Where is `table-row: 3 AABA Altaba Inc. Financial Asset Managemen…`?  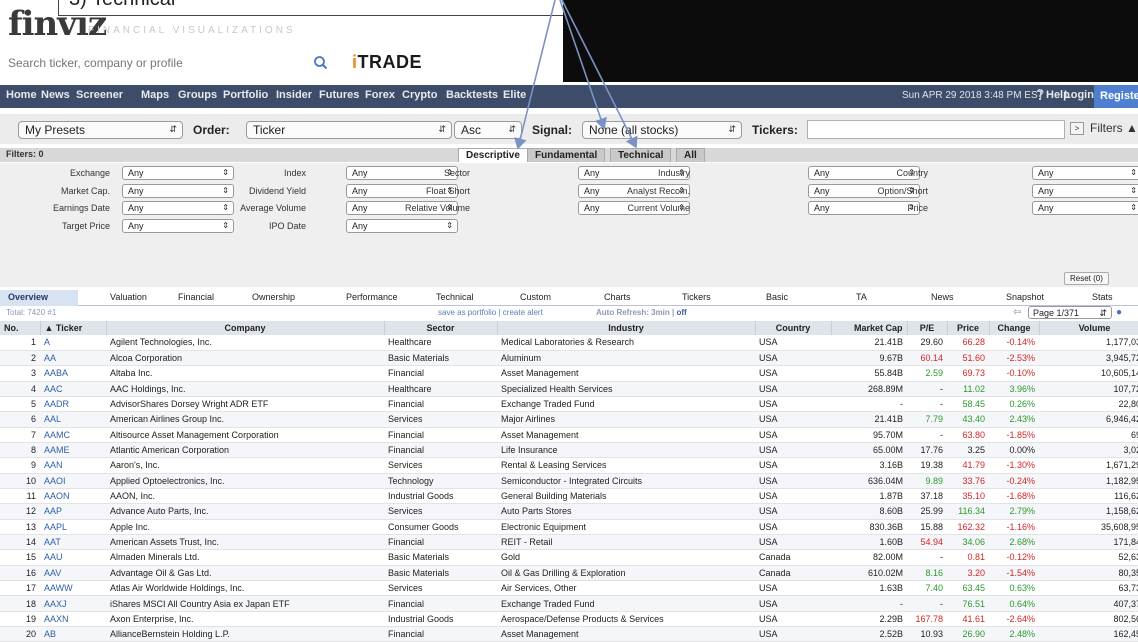
table-row: 3 AABA Altaba Inc. Financial Asset Managemen… is located at coordinates (569, 373).